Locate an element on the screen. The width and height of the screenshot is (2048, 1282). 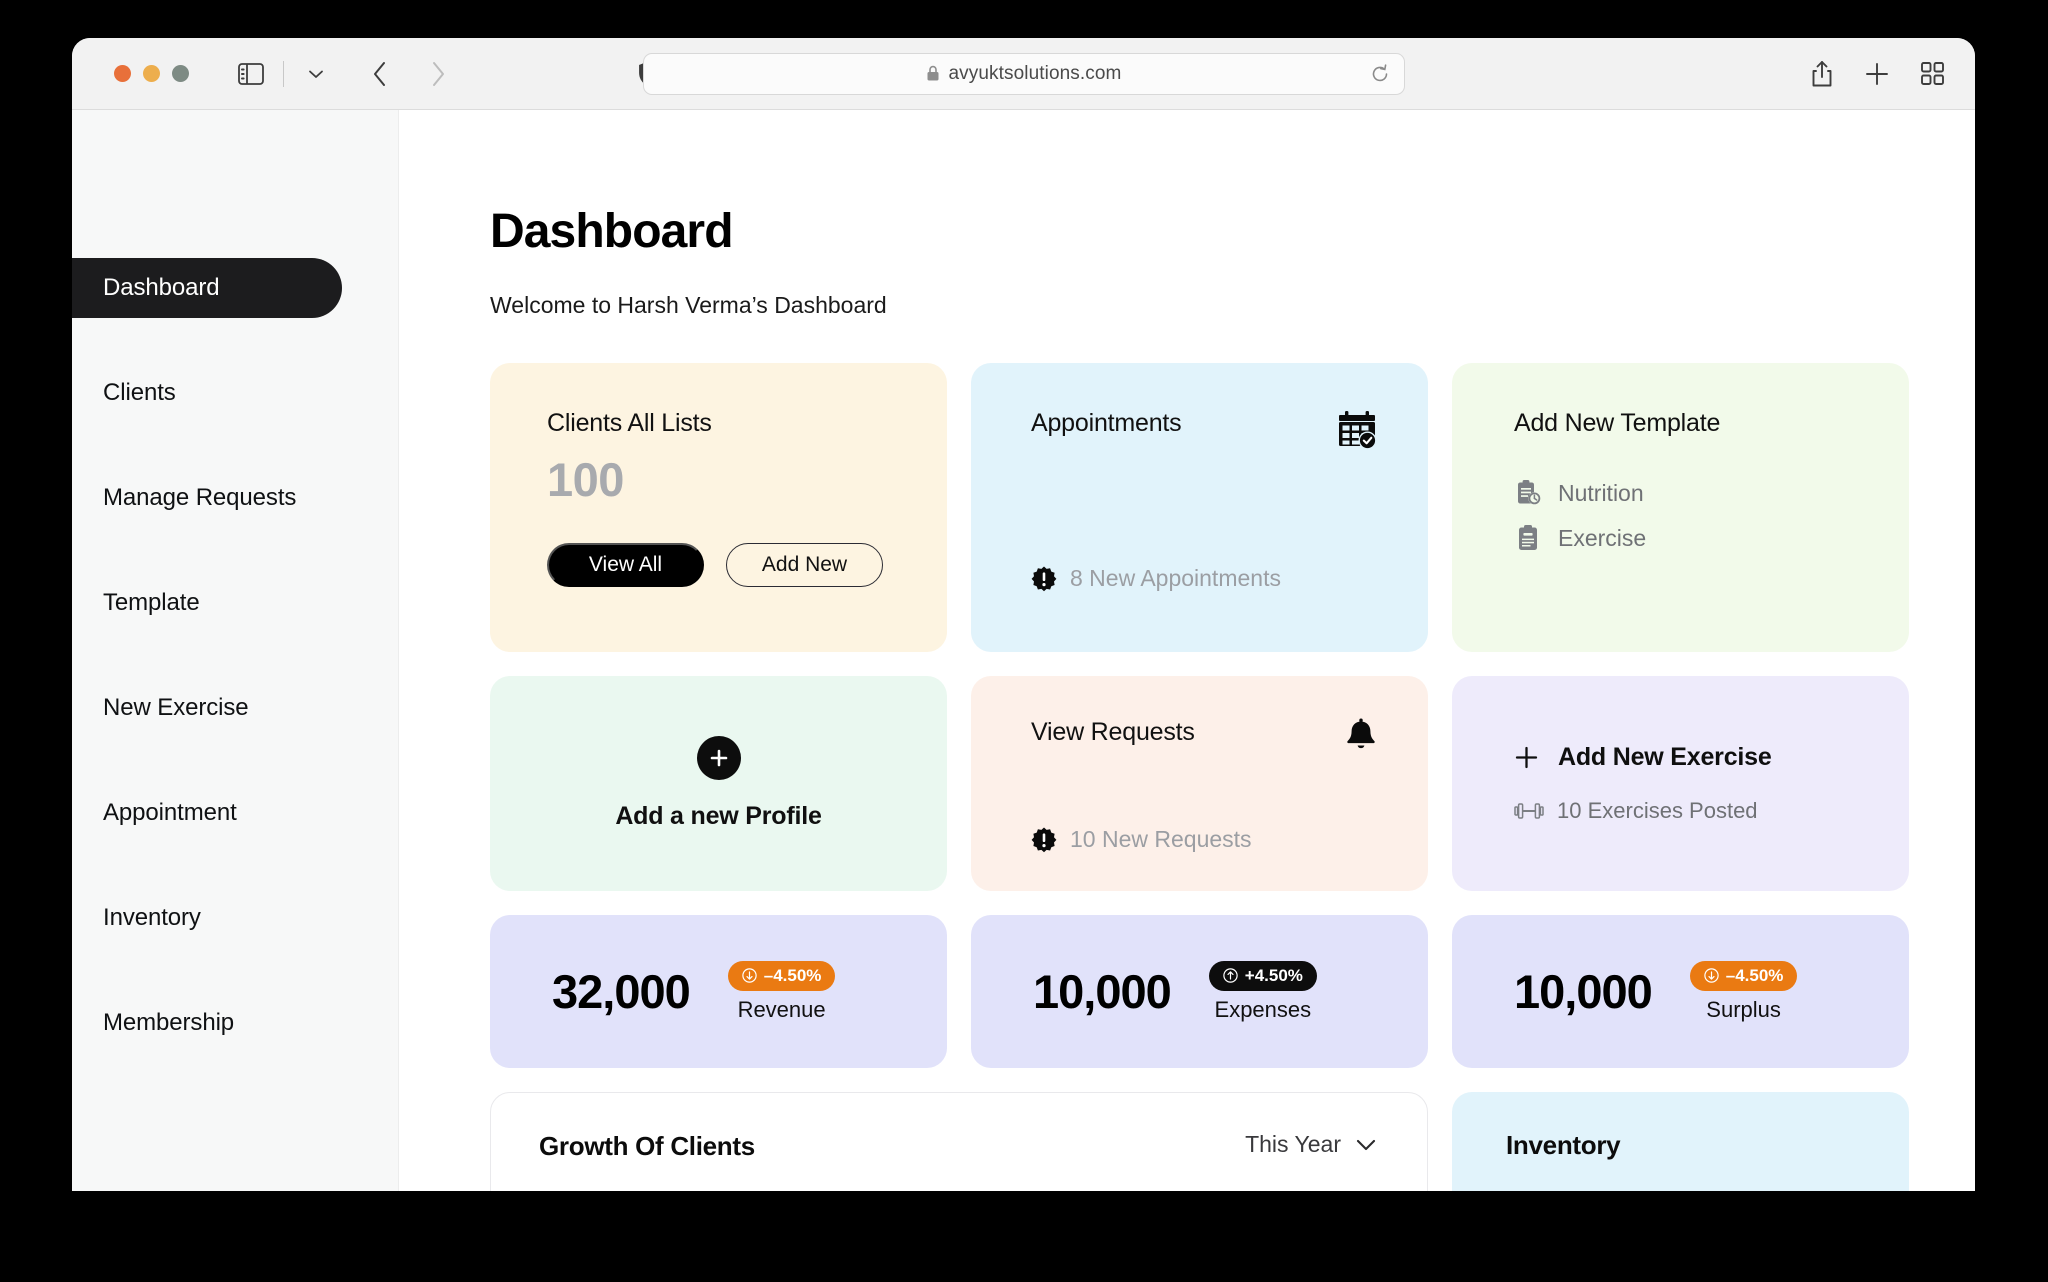
share-icon is located at coordinates (1822, 74).